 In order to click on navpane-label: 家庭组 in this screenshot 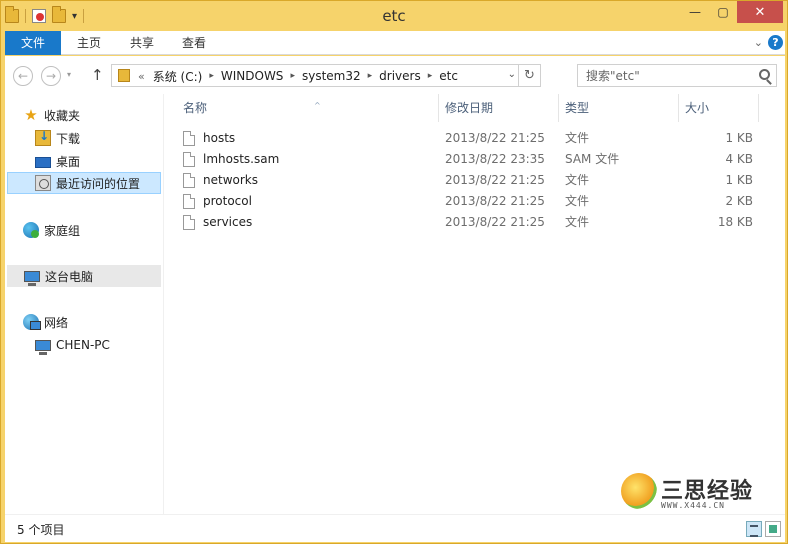, I will do `click(62, 230)`.